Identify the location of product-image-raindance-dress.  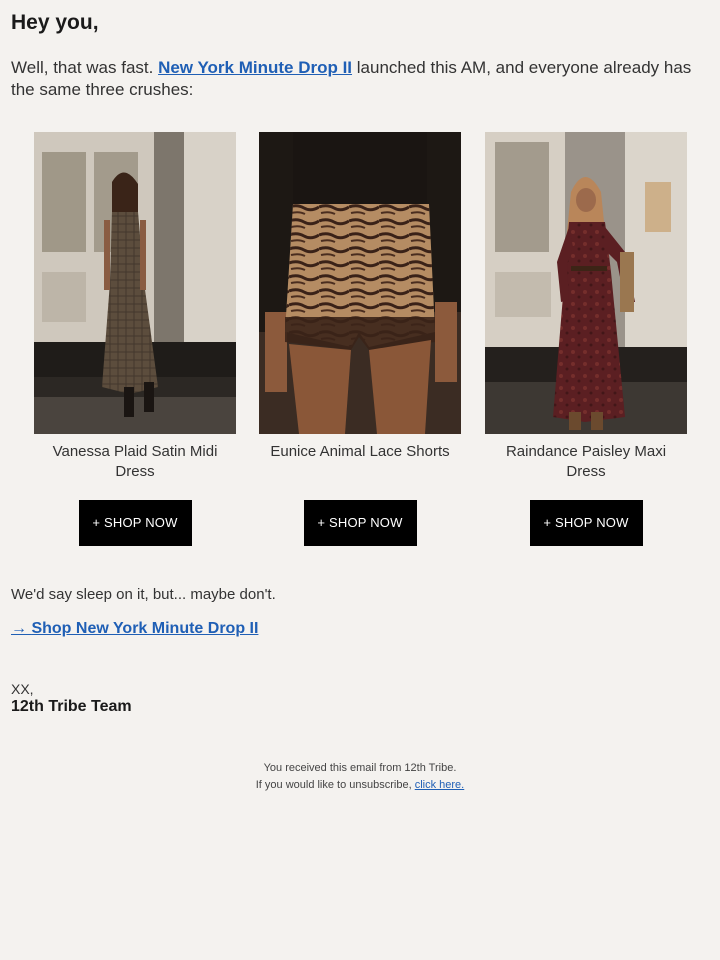
(586, 283).